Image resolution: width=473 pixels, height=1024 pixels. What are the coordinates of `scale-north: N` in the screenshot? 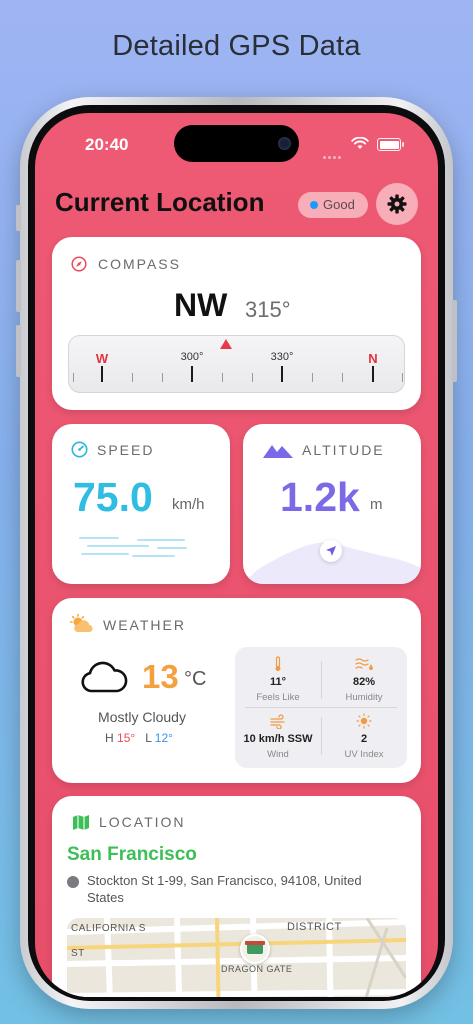 It's located at (373, 358).